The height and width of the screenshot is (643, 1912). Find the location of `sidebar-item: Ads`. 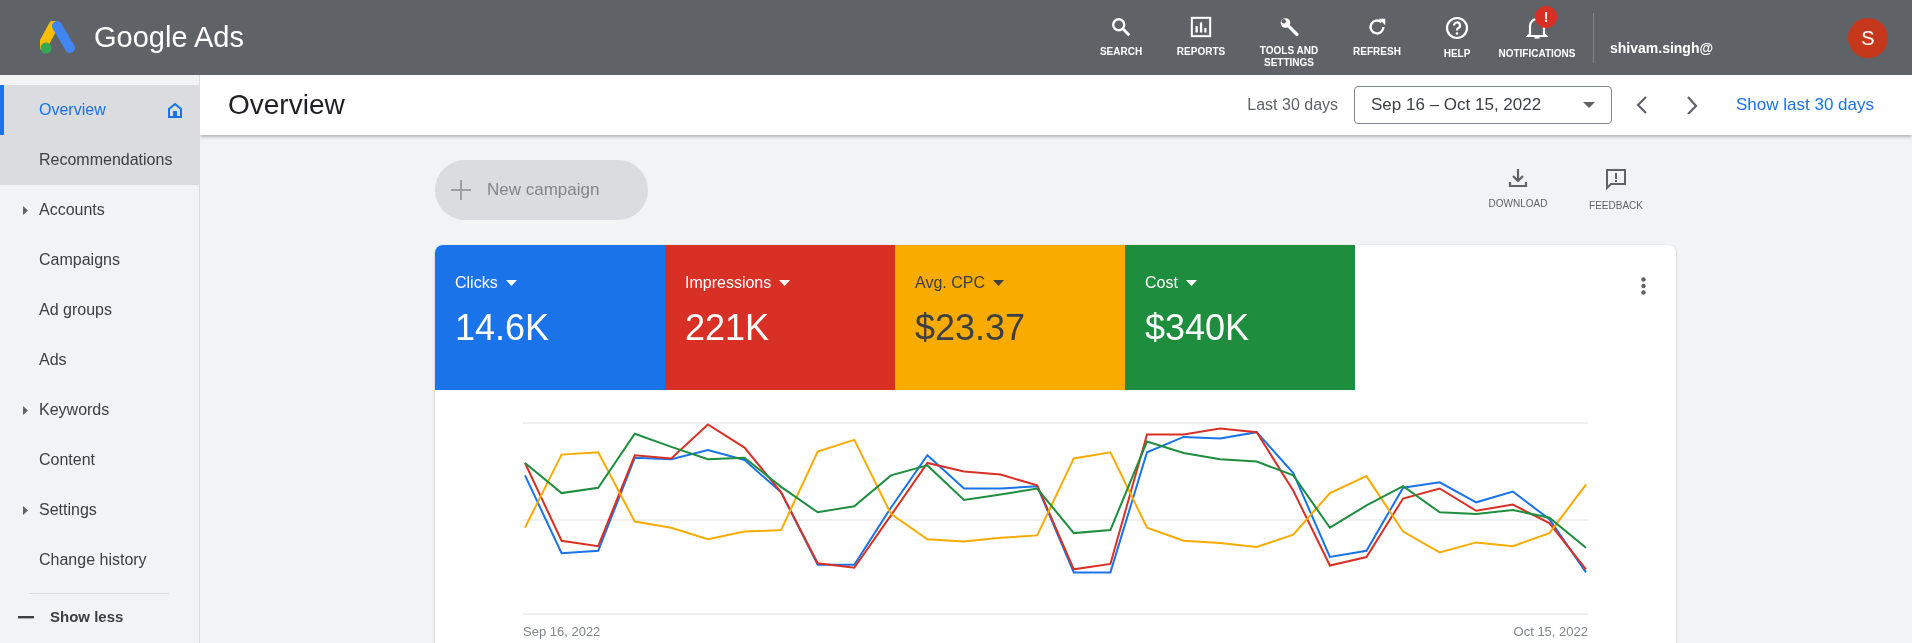

sidebar-item: Ads is located at coordinates (99, 360).